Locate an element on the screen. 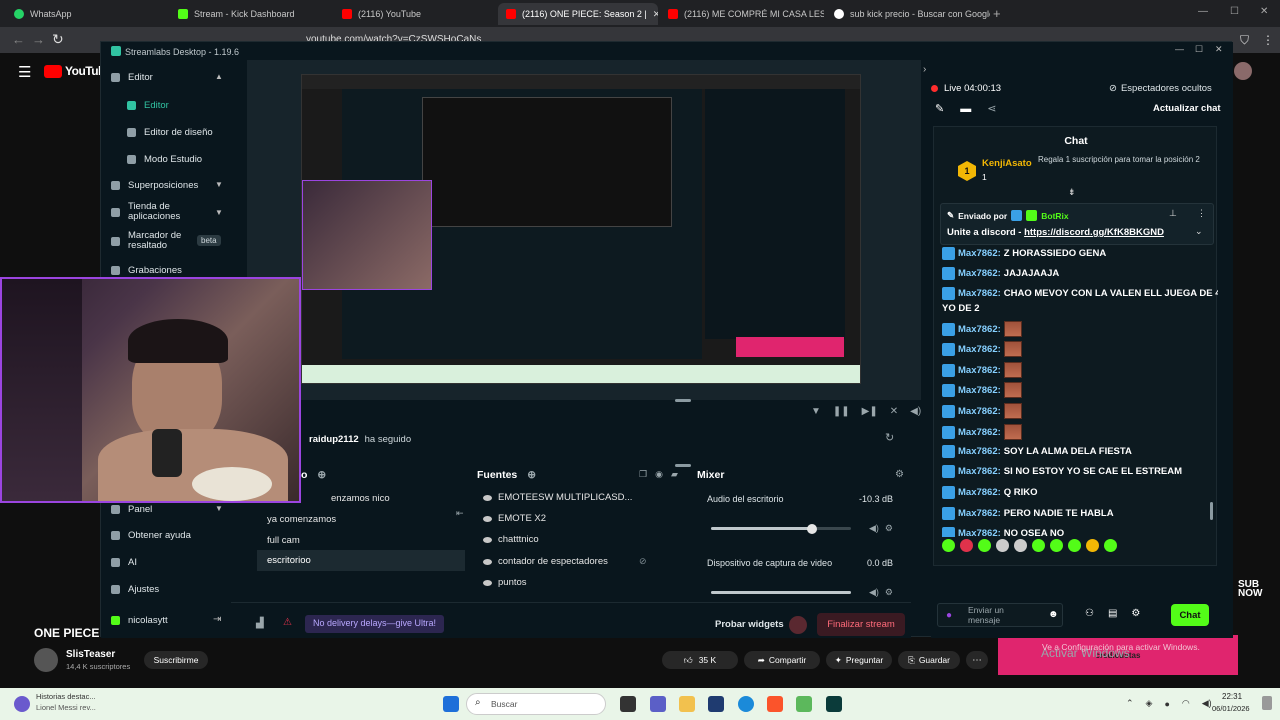  add-source-icon: ⊕ is located at coordinates (531, 475).